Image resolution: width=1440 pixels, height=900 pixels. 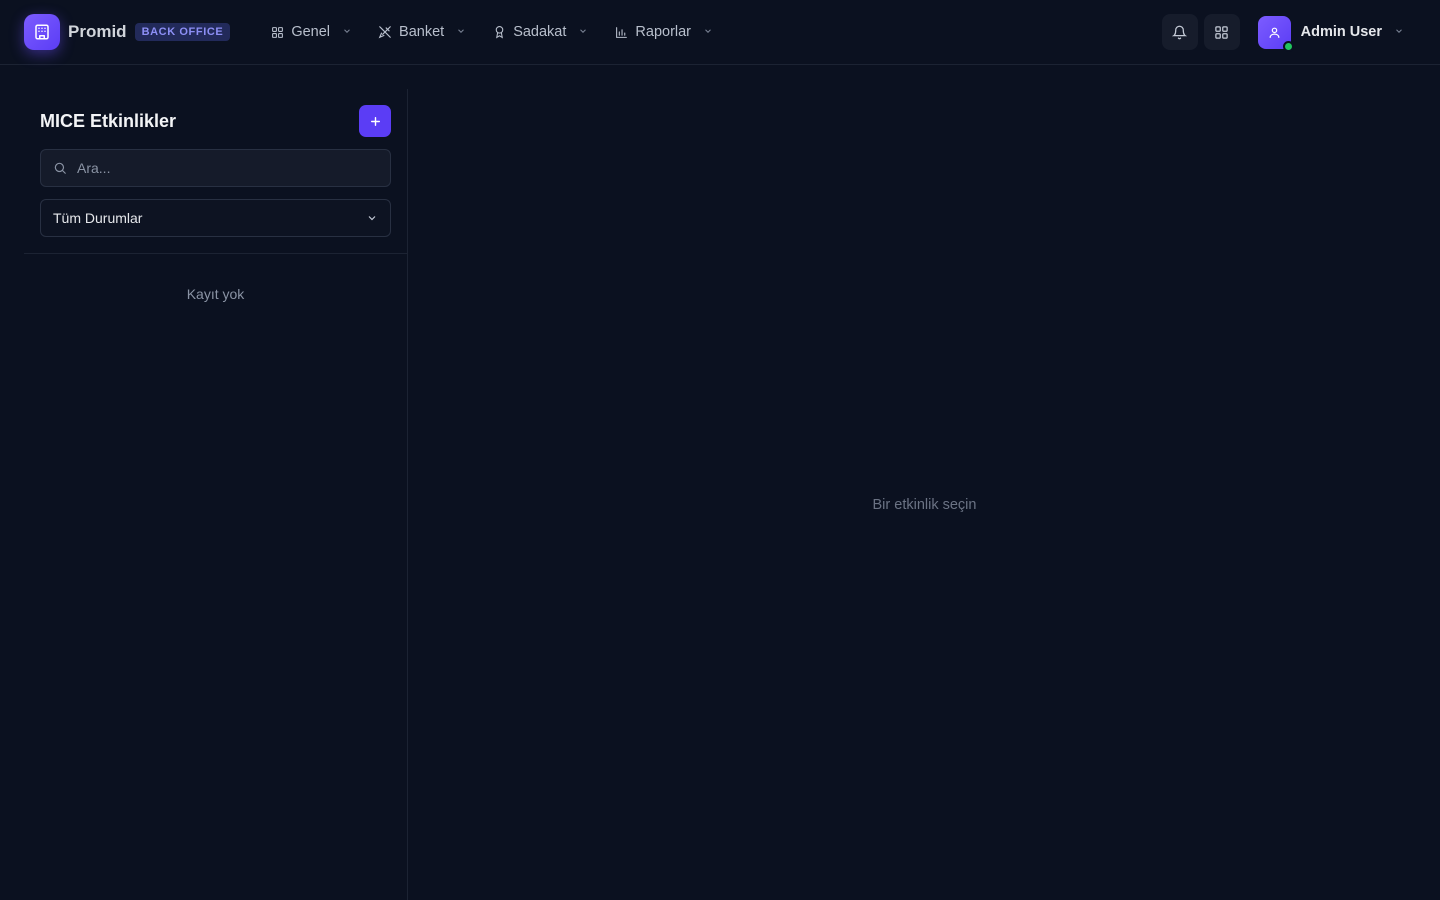 What do you see at coordinates (385, 32) in the screenshot?
I see `utensils-icon` at bounding box center [385, 32].